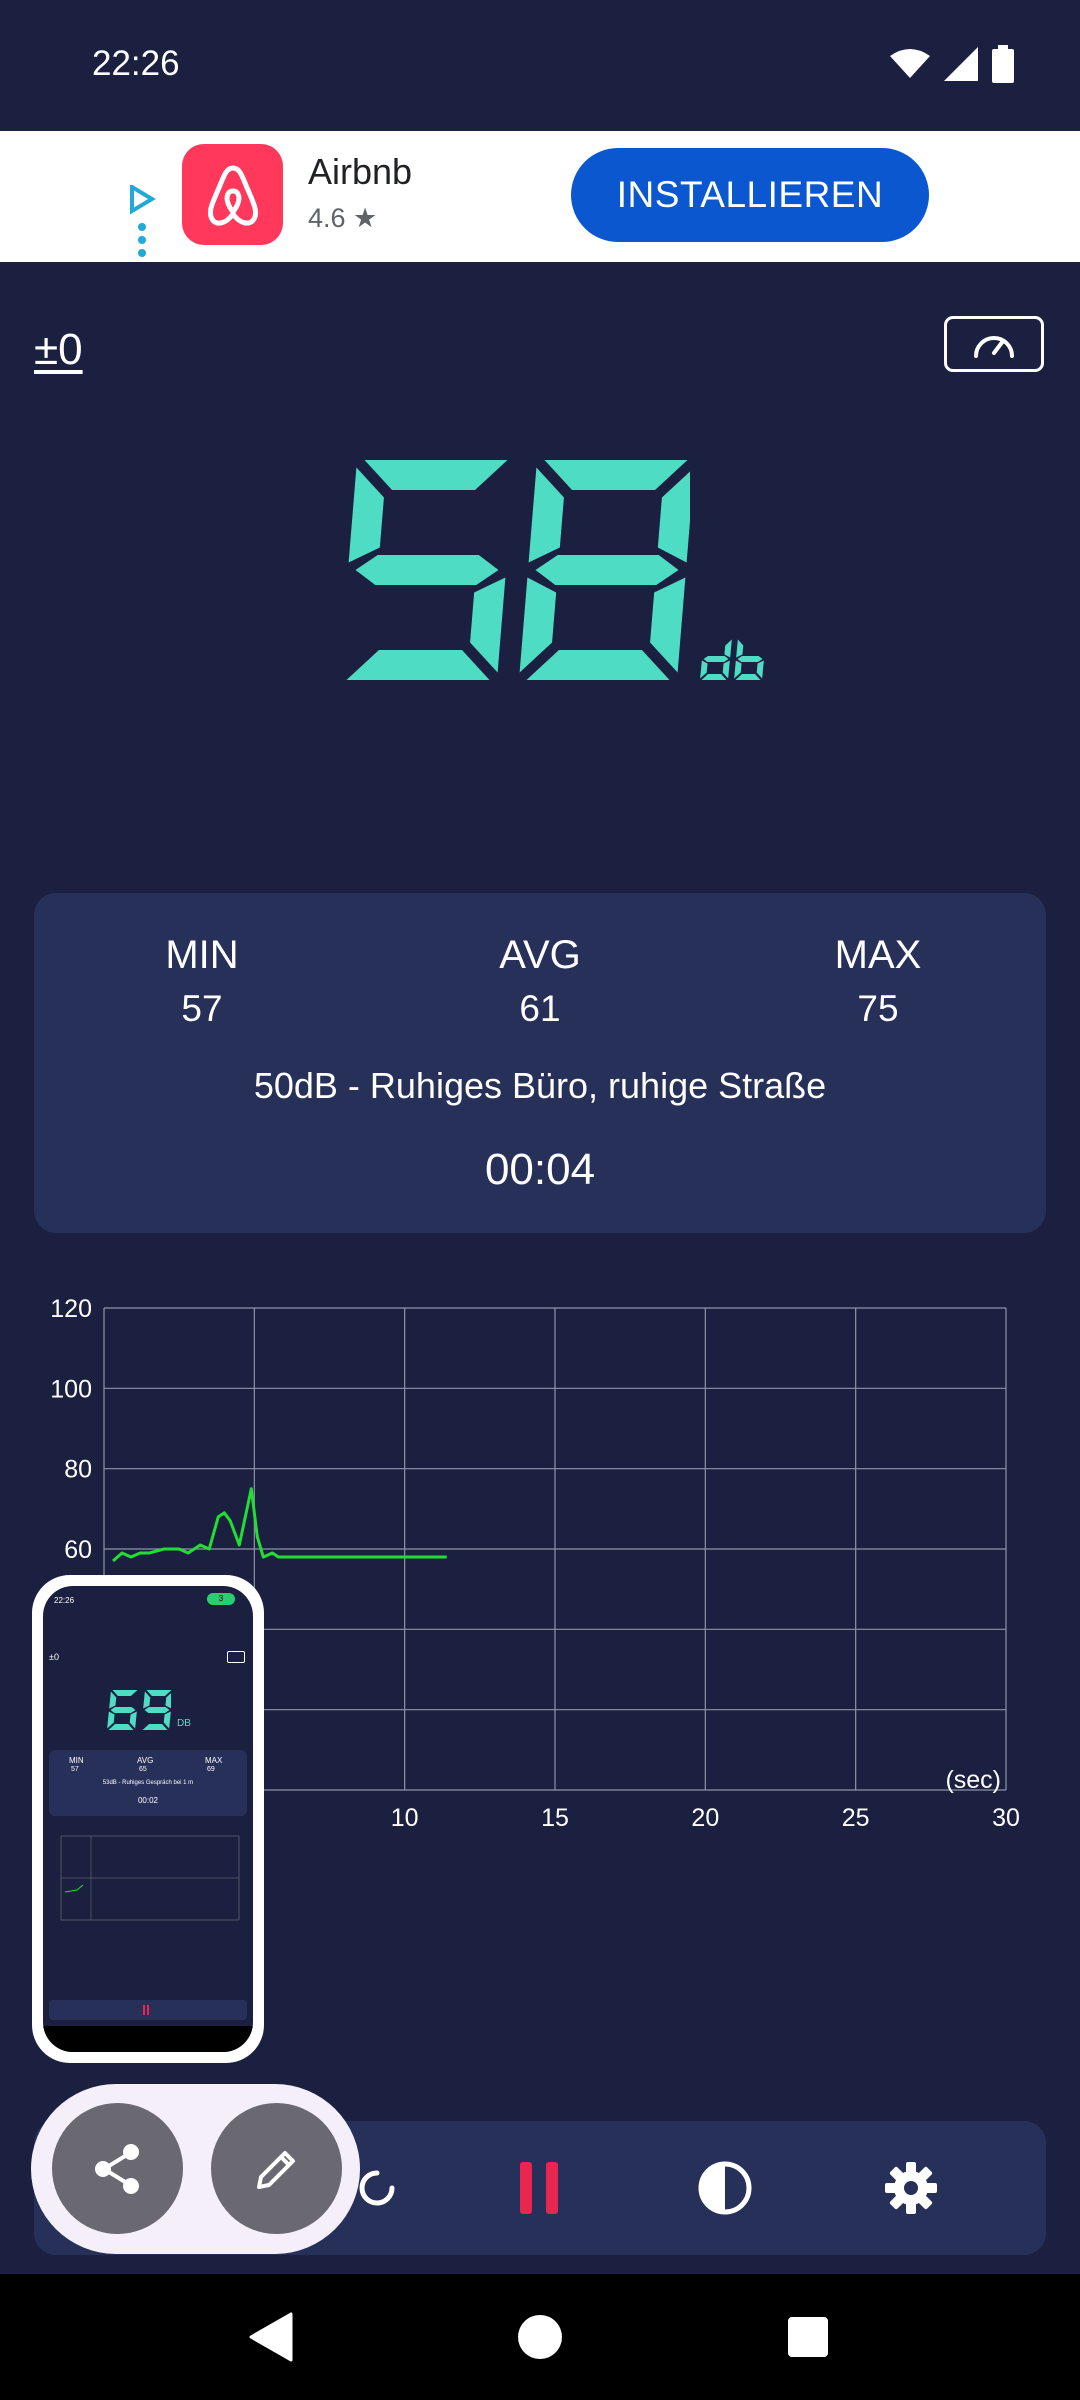 The width and height of the screenshot is (1080, 2400). I want to click on preview-bottom-bar, so click(148, 2010).